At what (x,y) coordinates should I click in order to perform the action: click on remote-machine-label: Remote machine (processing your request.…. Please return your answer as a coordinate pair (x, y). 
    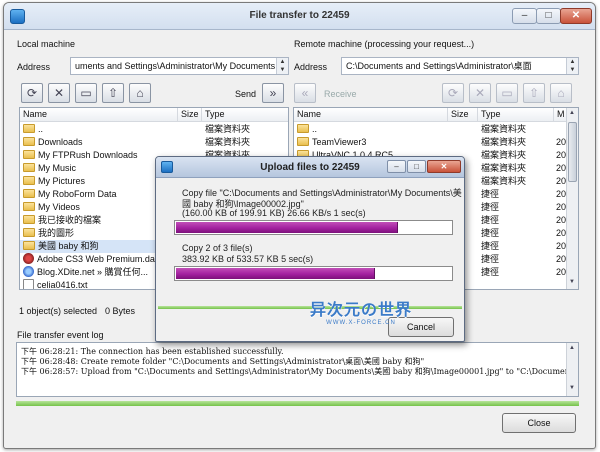
    Looking at the image, I should click on (384, 44).